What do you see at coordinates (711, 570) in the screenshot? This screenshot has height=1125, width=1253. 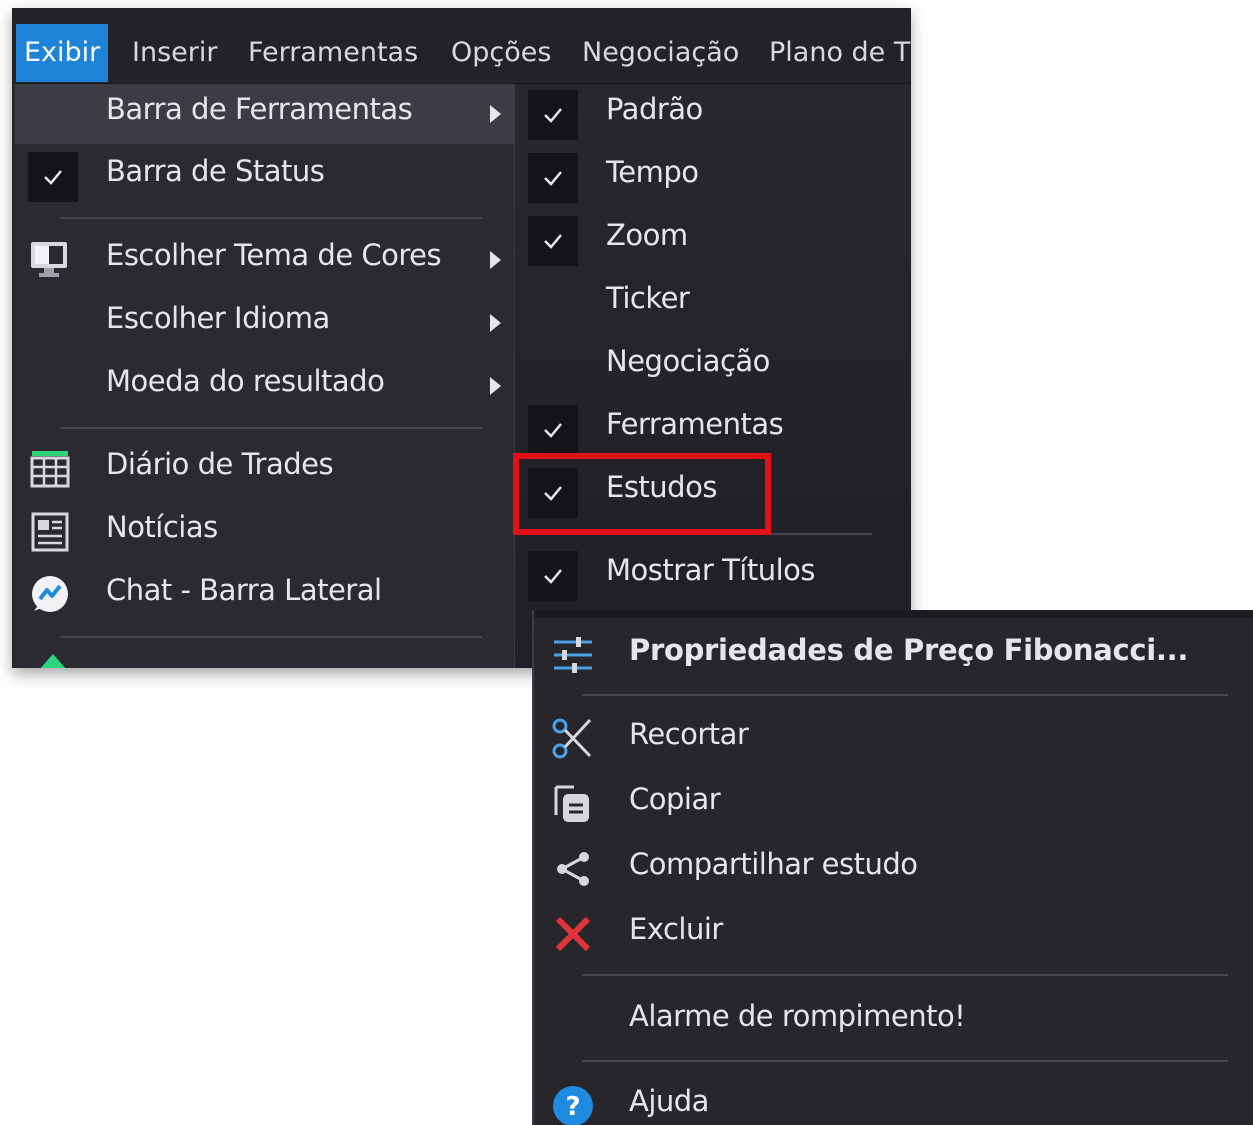 I see `submenu-item-label: Mostrar Títulos` at bounding box center [711, 570].